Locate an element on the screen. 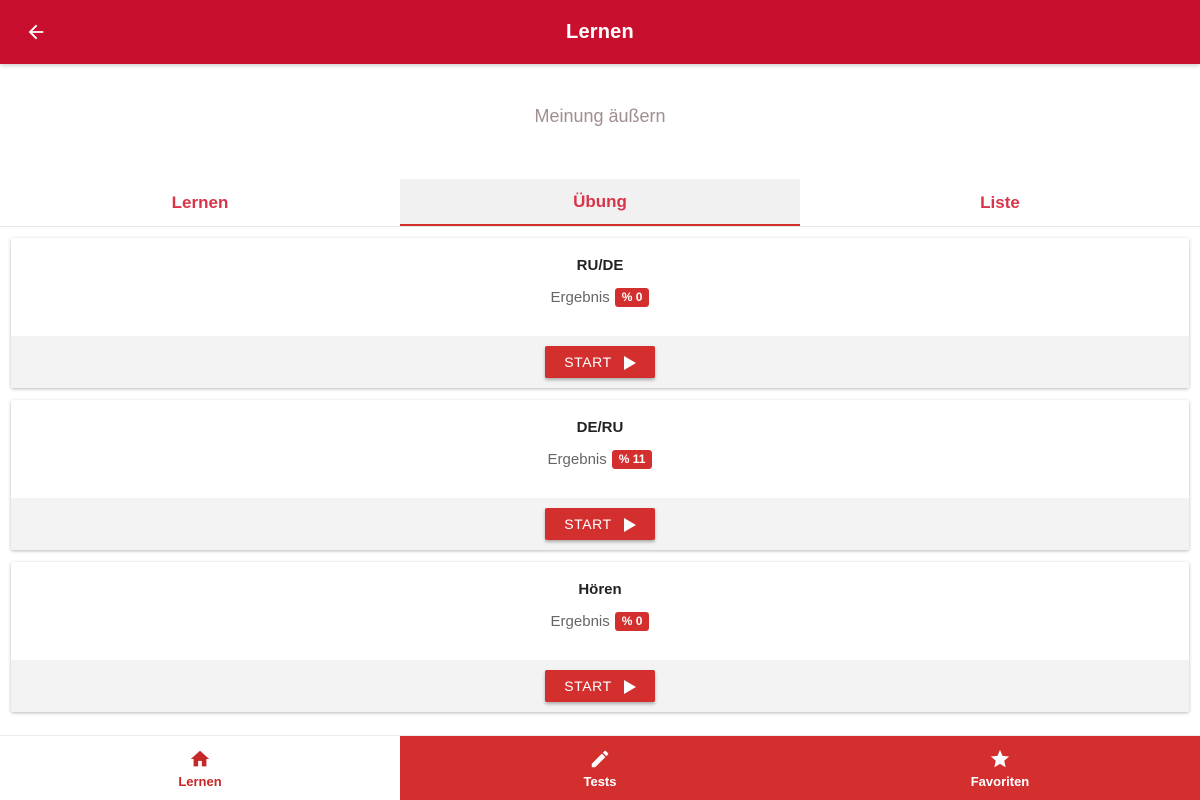 This screenshot has height=800, width=1200. exercise-title: DE/RU is located at coordinates (600, 427).